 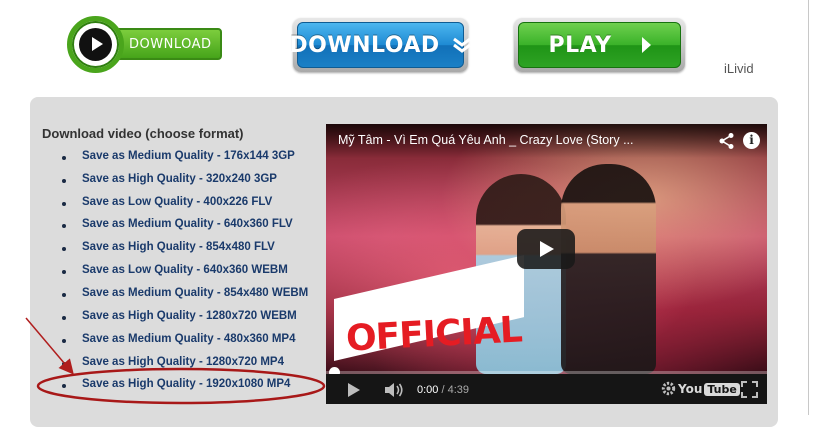 I want to click on play-icon, so click(x=546, y=249).